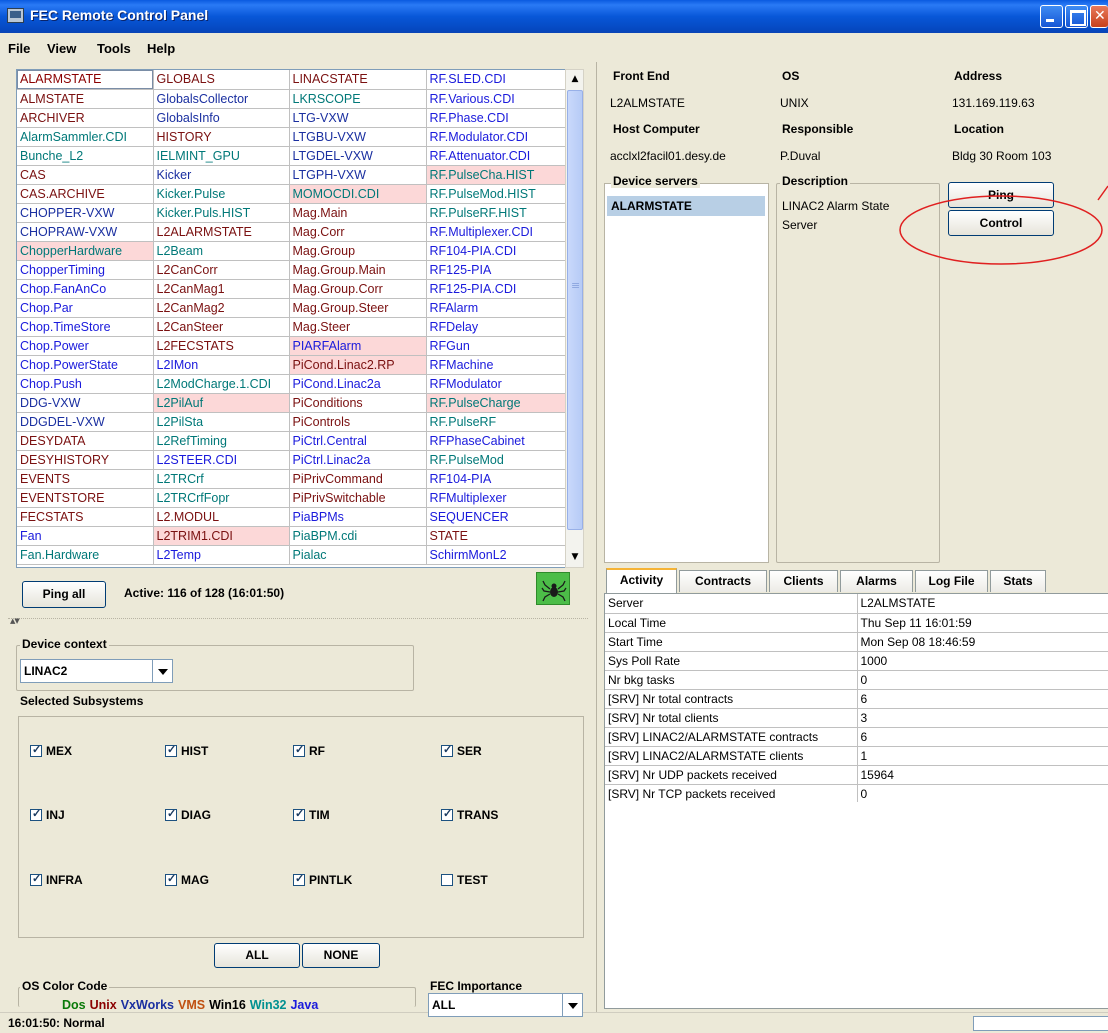  I want to click on device-cell: L2PilSta, so click(221, 422).